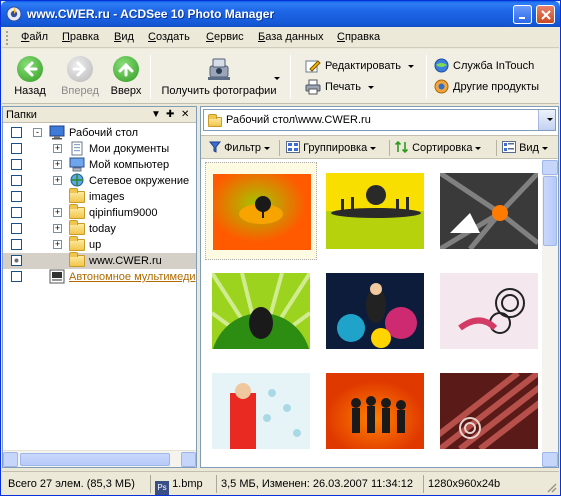 This screenshot has width=561, height=496. I want to click on view-button: Вид, so click(525, 147).